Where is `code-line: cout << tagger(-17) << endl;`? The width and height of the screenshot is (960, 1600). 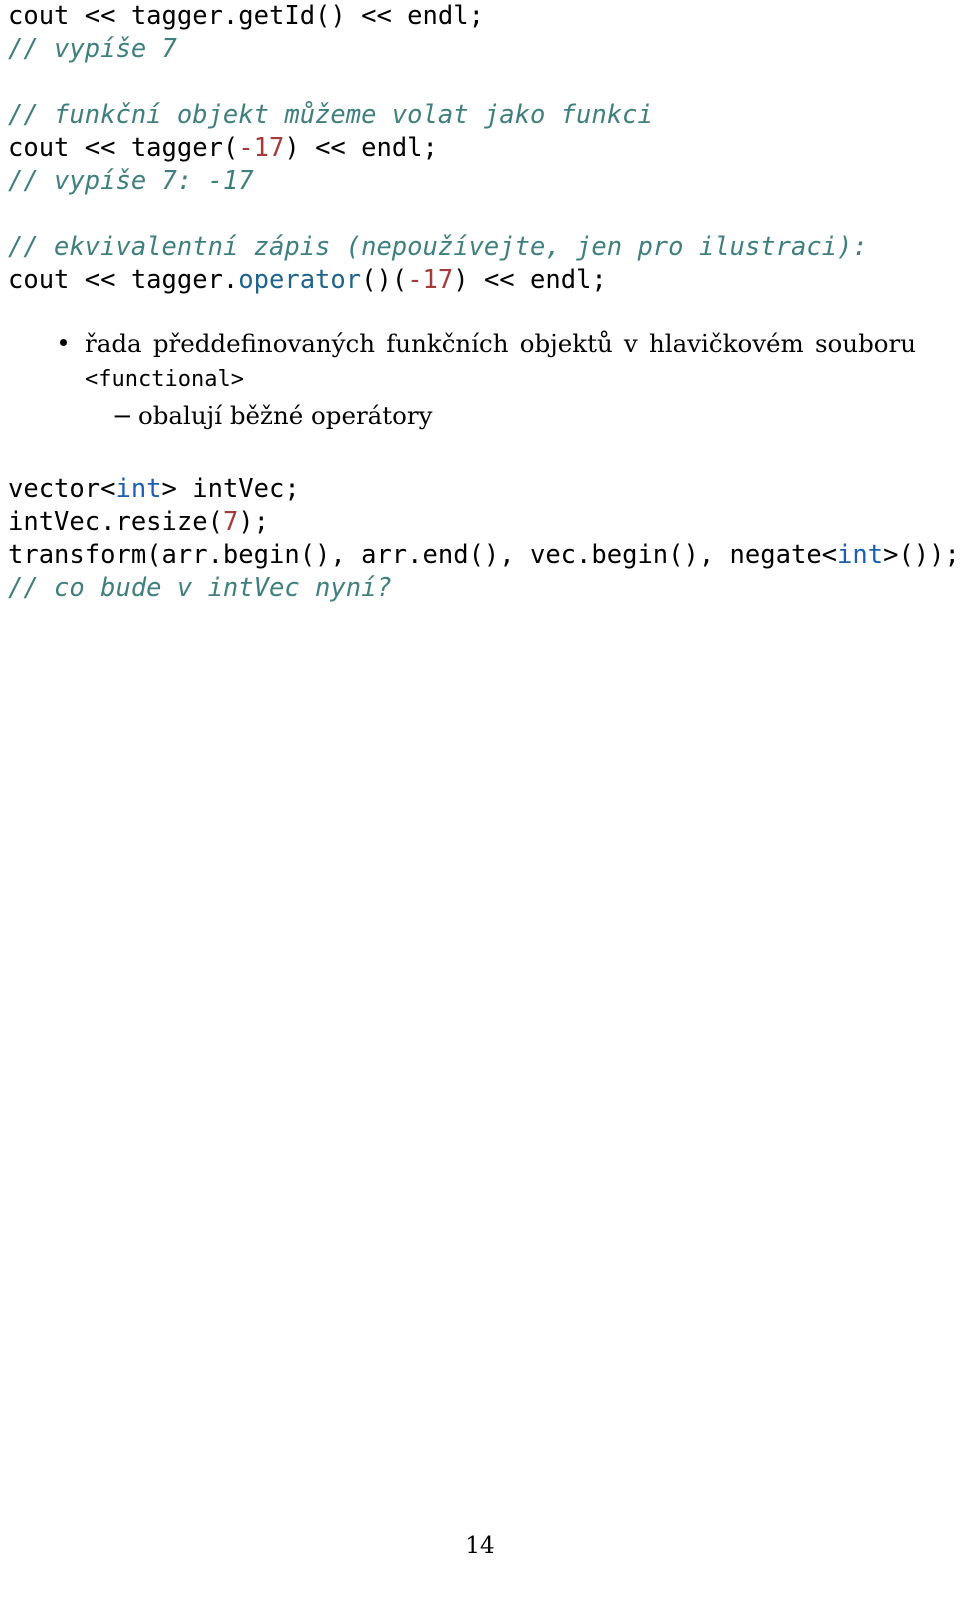 code-line: cout << tagger(-17) << endl; is located at coordinates (463, 148).